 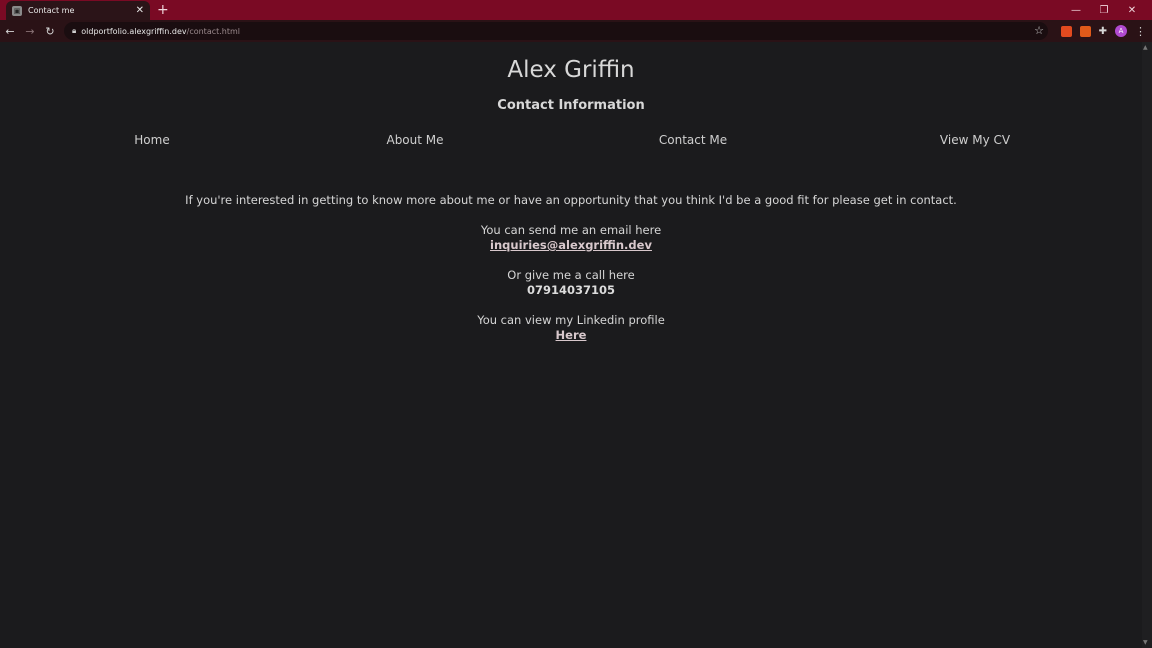 I want to click on reload-icon: ↻, so click(x=50, y=31).